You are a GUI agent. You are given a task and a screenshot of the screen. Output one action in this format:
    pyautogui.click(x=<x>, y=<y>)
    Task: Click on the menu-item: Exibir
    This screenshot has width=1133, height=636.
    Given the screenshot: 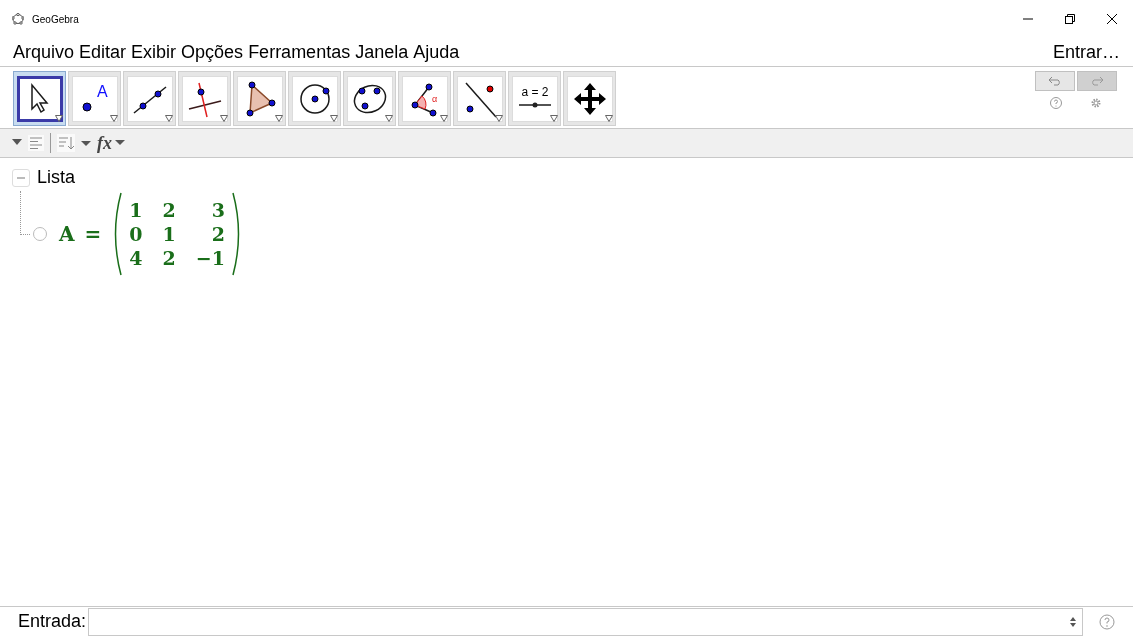 What is the action you would take?
    pyautogui.click(x=154, y=52)
    